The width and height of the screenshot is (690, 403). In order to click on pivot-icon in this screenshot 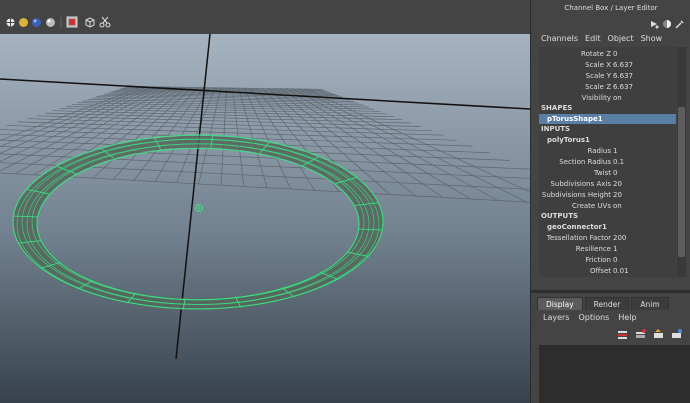, I will do `click(199, 208)`.